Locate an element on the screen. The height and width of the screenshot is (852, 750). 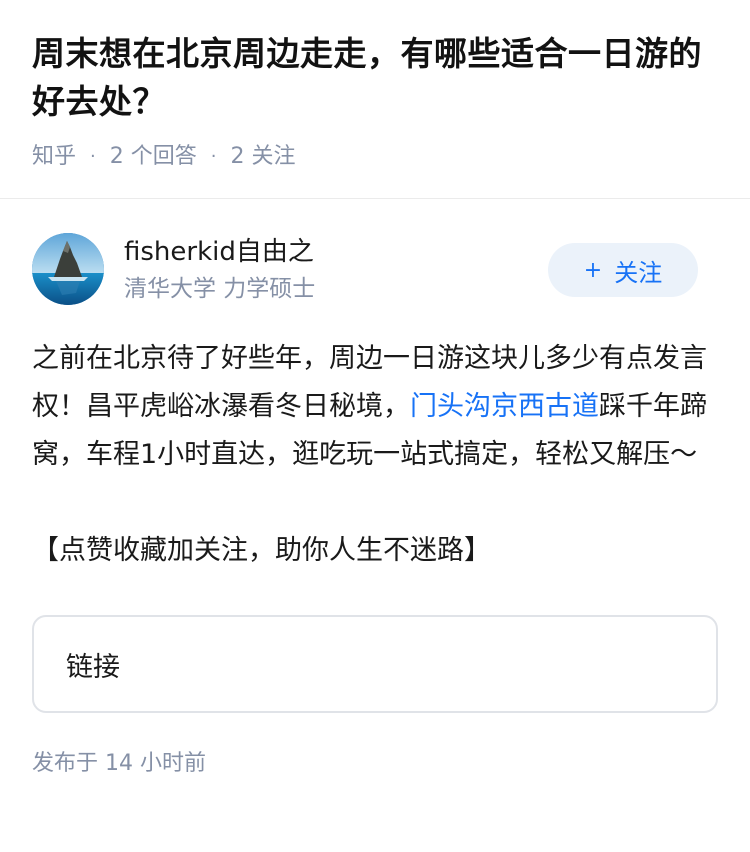
inline-link-jingxi-ancient-road: 门头沟京西古道 is located at coordinates (504, 406).